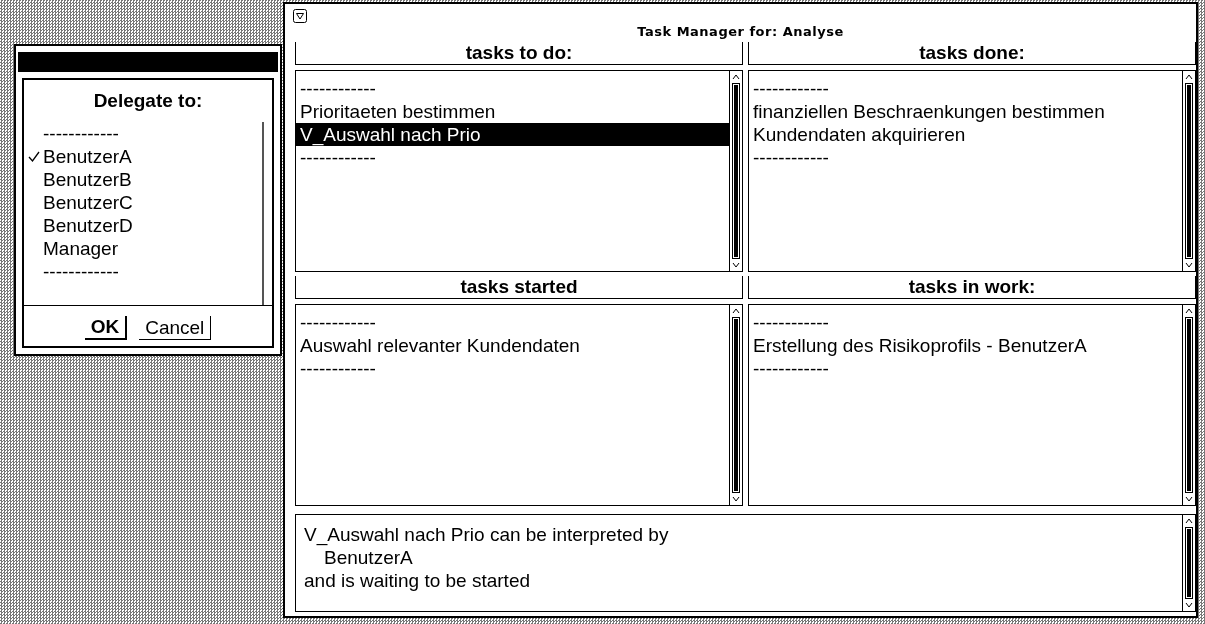 The height and width of the screenshot is (624, 1205). What do you see at coordinates (486, 534) in the screenshot?
I see `message-line: V_Auswahl nach Prio can be interpreted by` at bounding box center [486, 534].